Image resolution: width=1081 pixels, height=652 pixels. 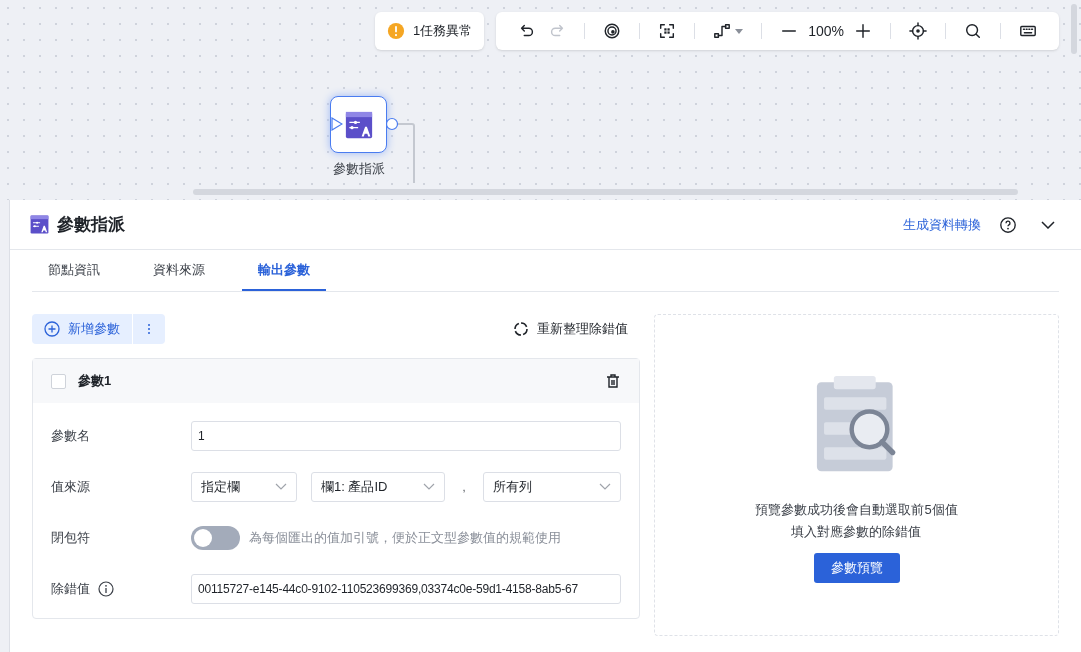 What do you see at coordinates (1008, 224) in the screenshot?
I see `help-icon` at bounding box center [1008, 224].